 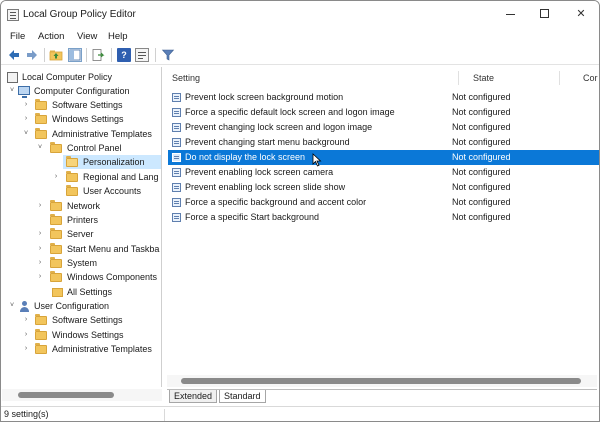 What do you see at coordinates (300, 55) in the screenshot?
I see `toolbar: ?` at bounding box center [300, 55].